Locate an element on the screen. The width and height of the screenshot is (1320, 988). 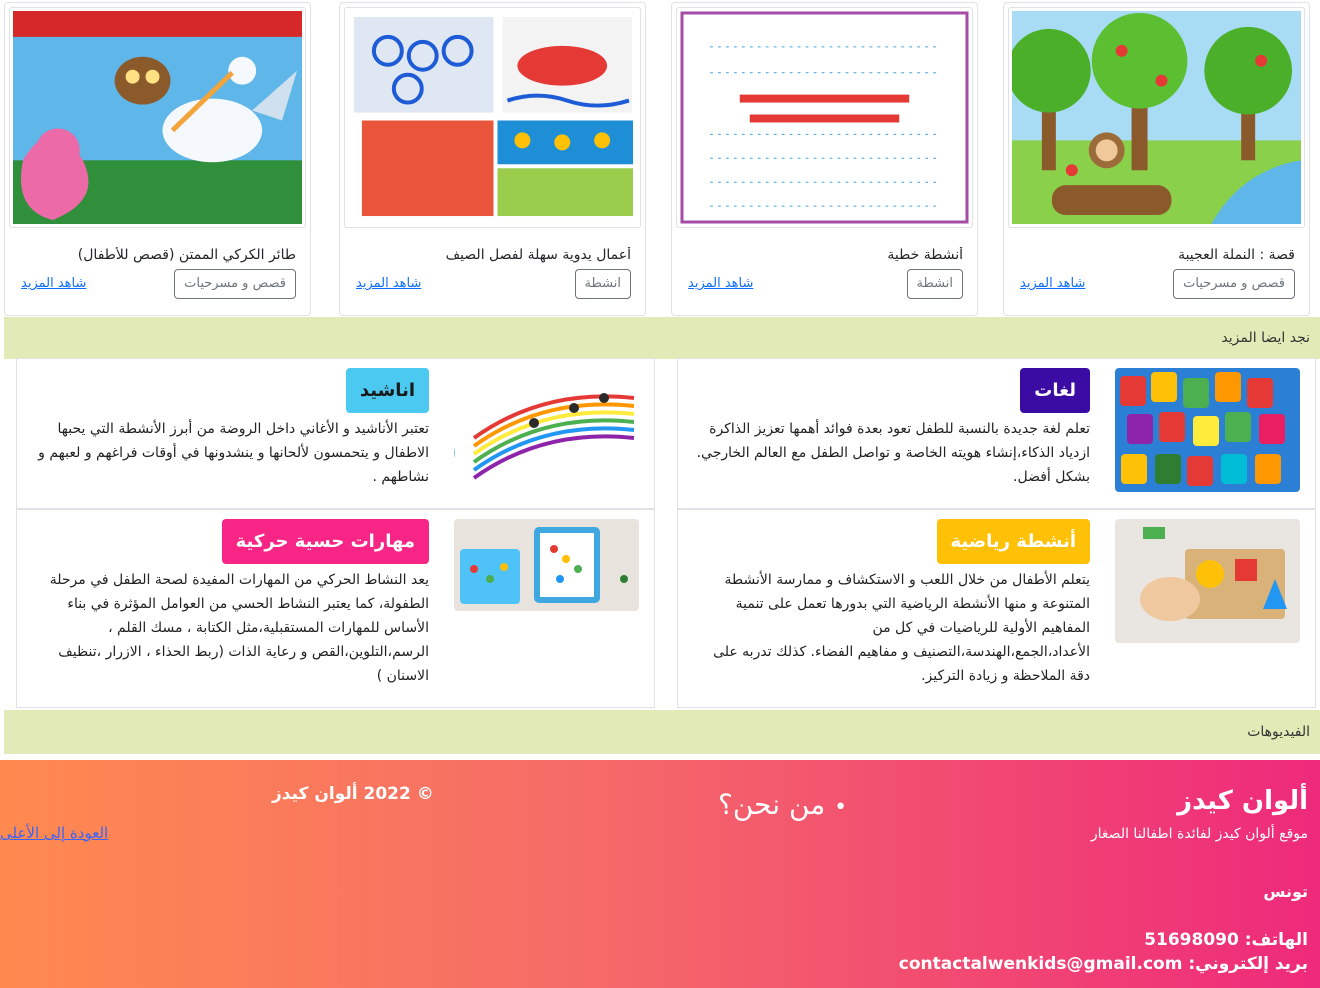
footer-about-link: • من نحن؟ is located at coordinates (782, 804).